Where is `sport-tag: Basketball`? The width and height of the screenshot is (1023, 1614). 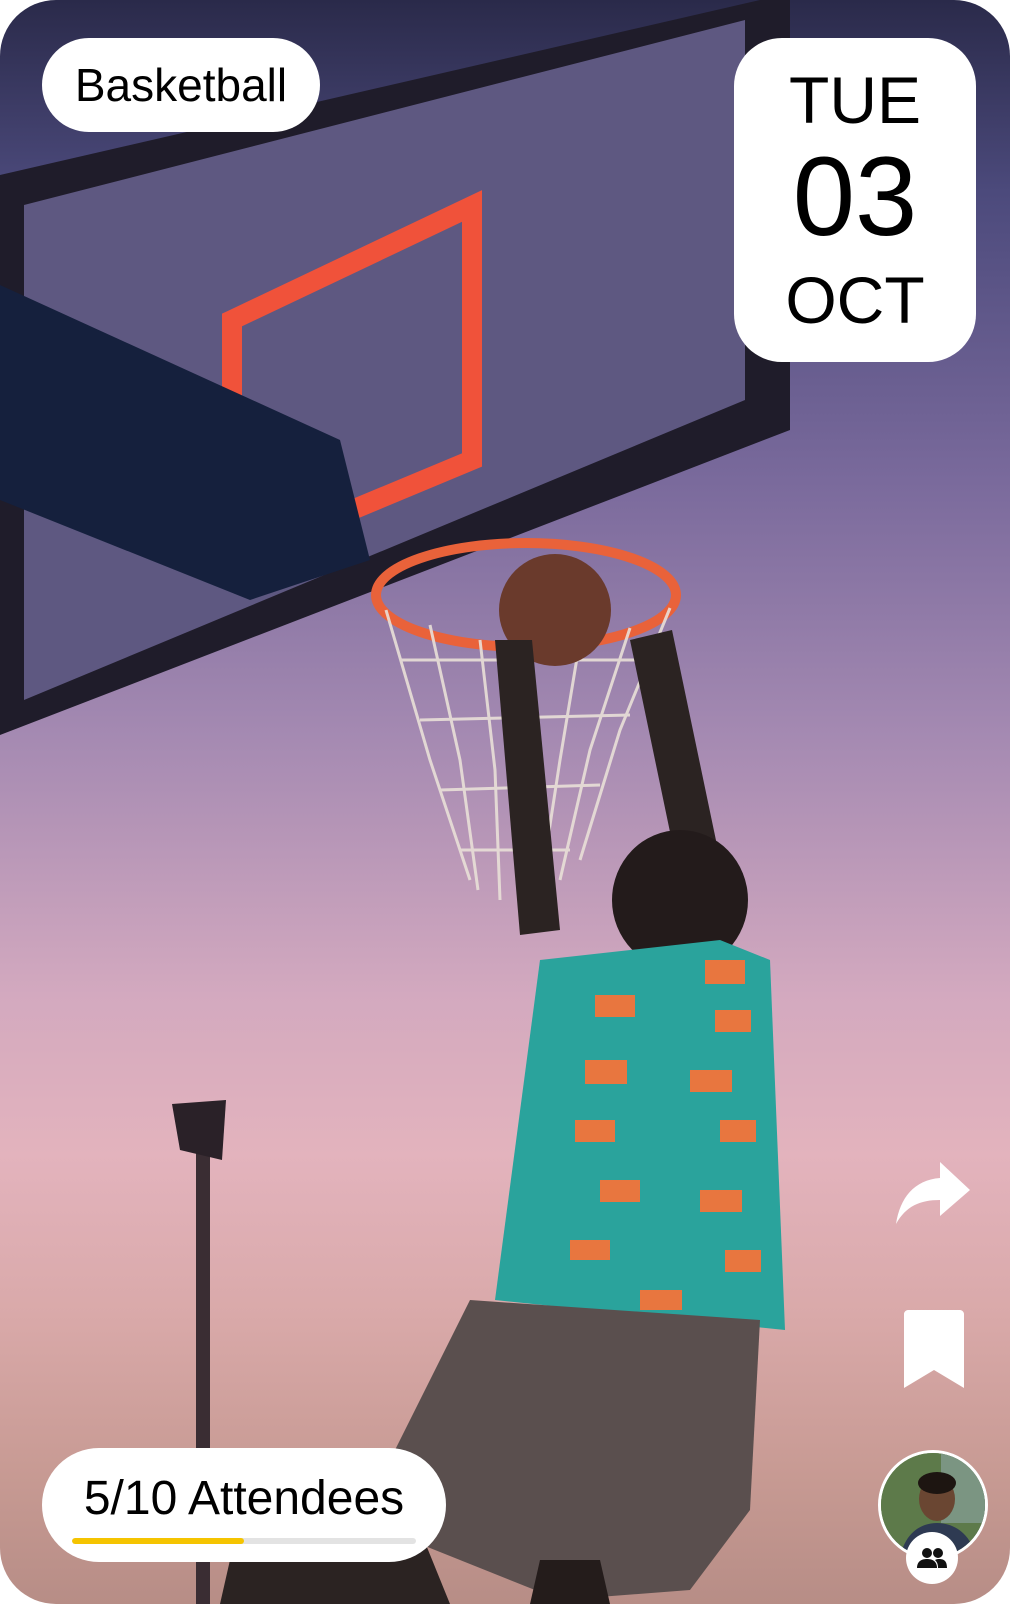
sport-tag: Basketball is located at coordinates (181, 85).